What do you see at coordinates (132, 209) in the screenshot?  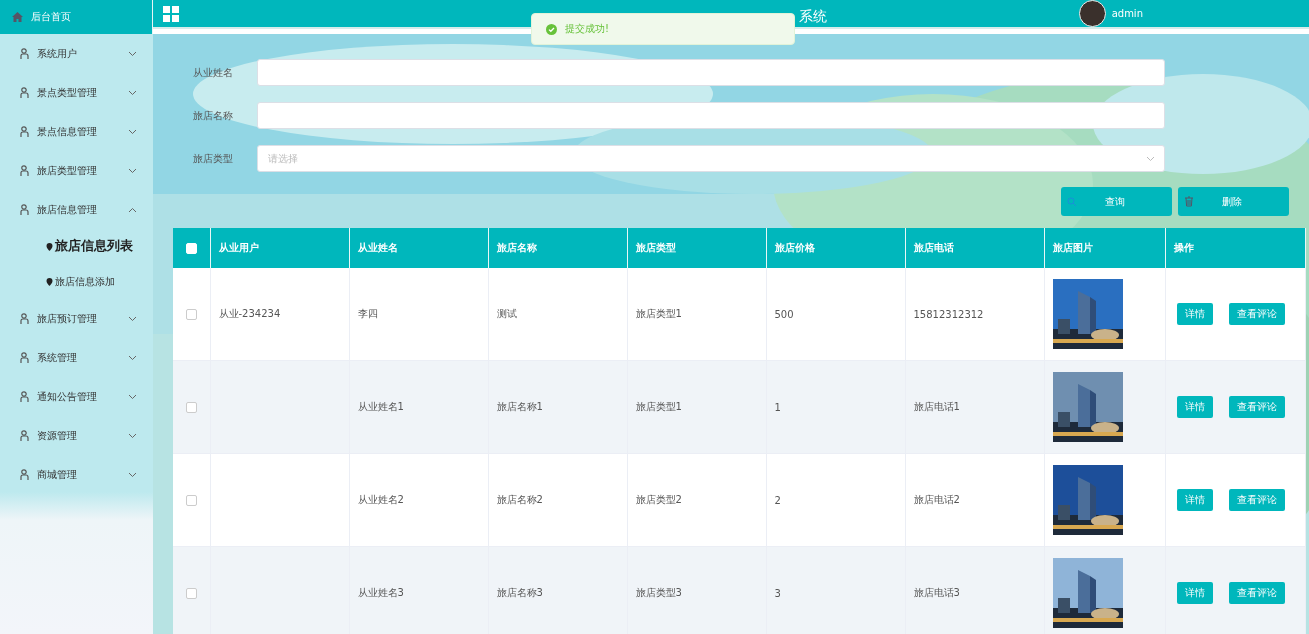 I see `chevron-up-icon` at bounding box center [132, 209].